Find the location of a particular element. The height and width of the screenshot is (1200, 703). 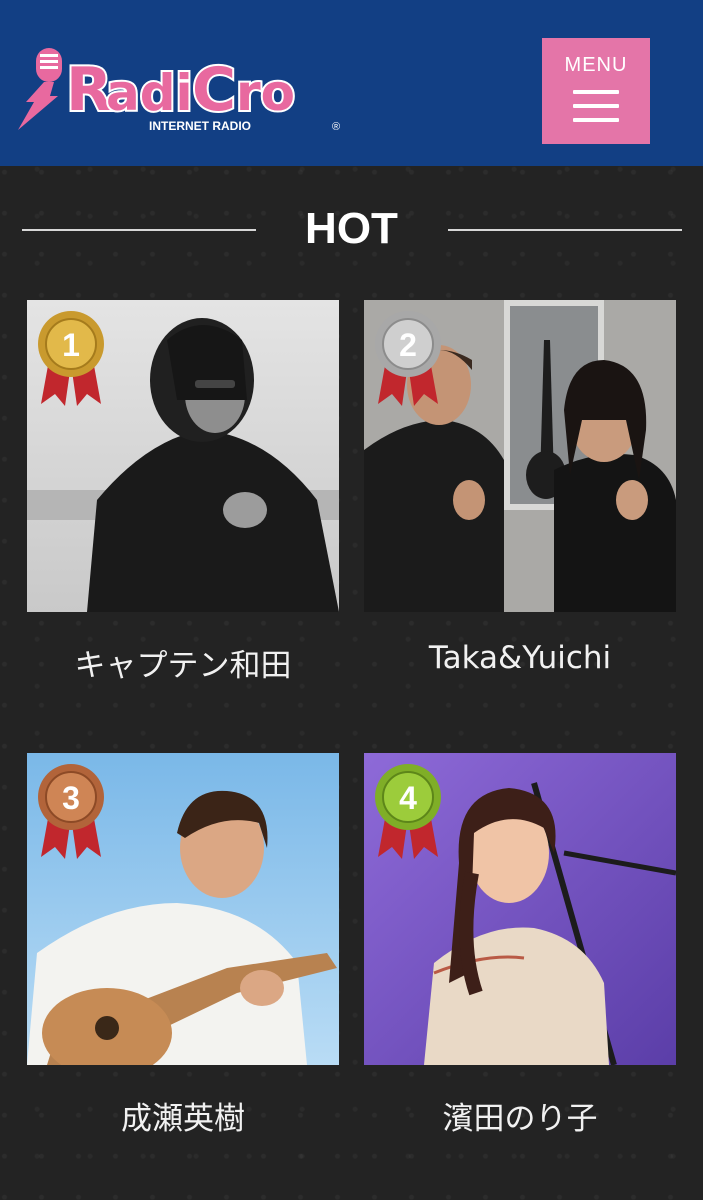

rank-number: 2 is located at coordinates (408, 345).